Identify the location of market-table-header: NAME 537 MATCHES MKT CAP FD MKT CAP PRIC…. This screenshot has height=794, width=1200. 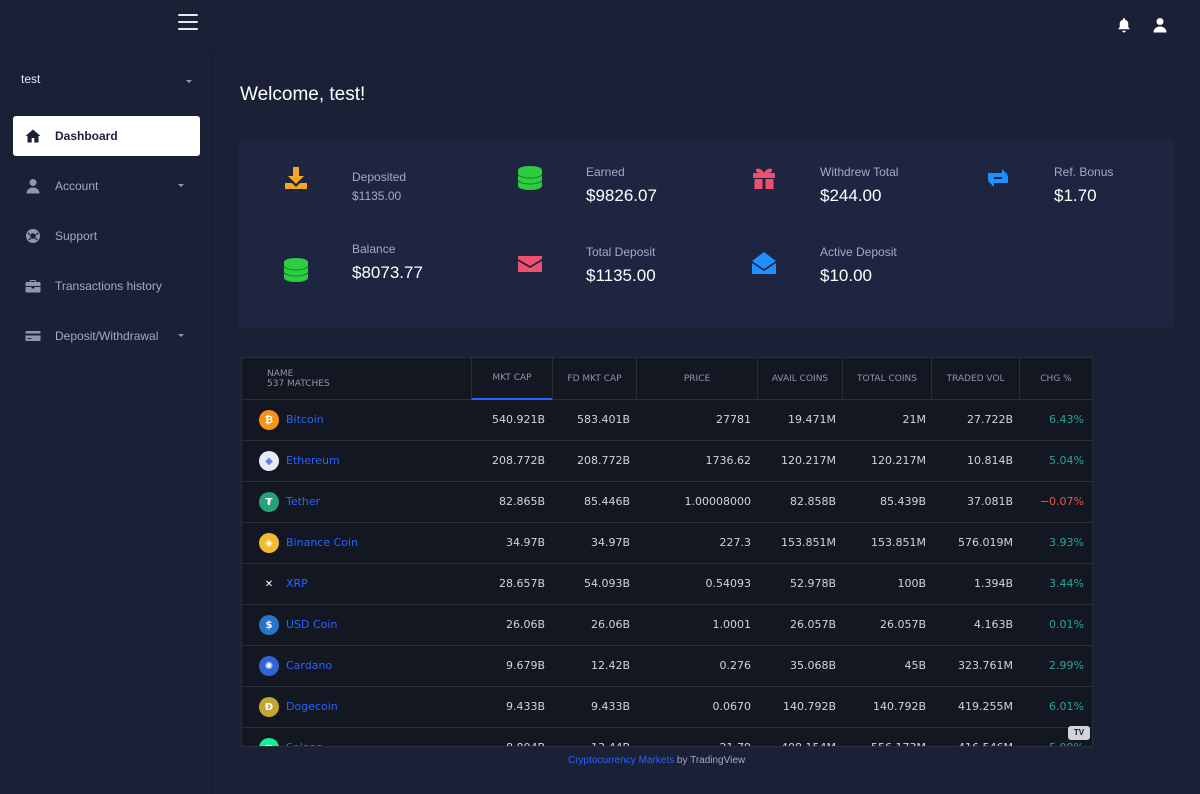
(667, 379).